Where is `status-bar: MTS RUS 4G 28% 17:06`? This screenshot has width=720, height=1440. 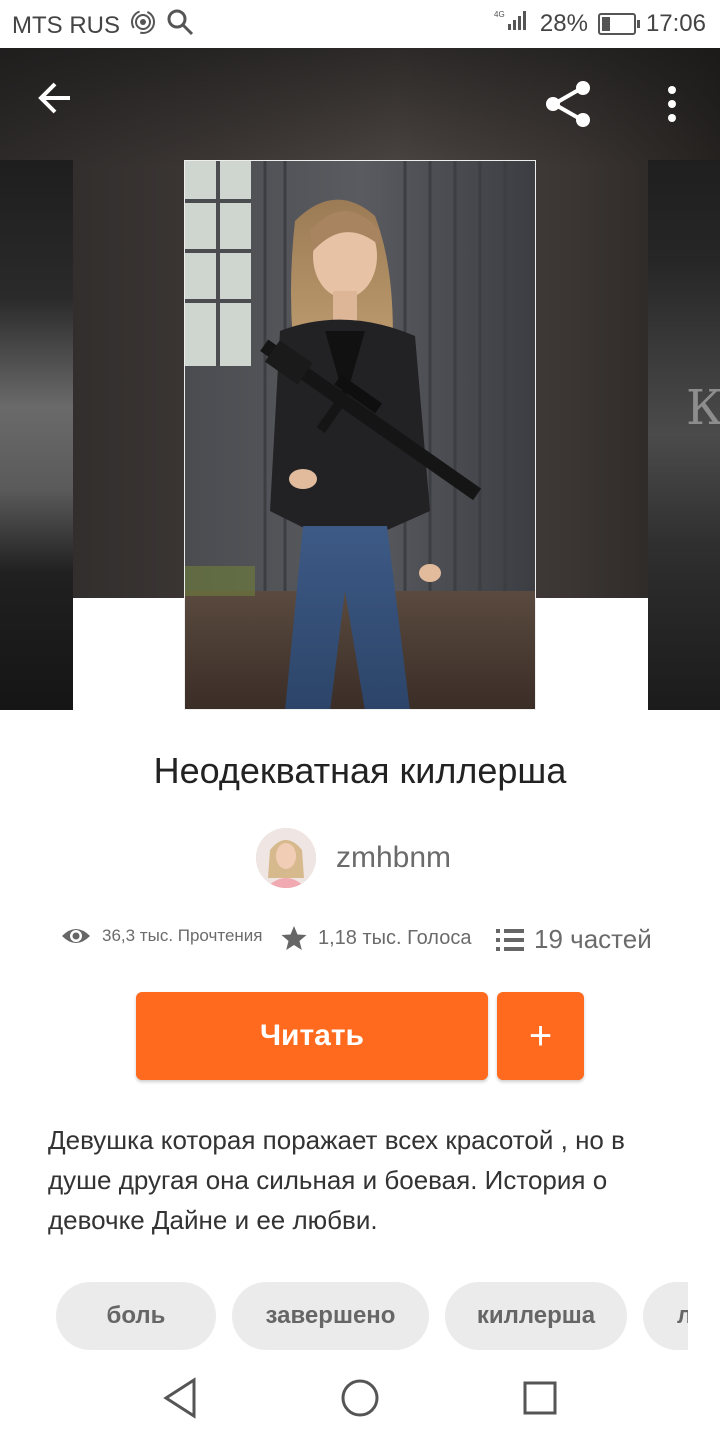
status-bar: MTS RUS 4G 28% 17:06 is located at coordinates (360, 24).